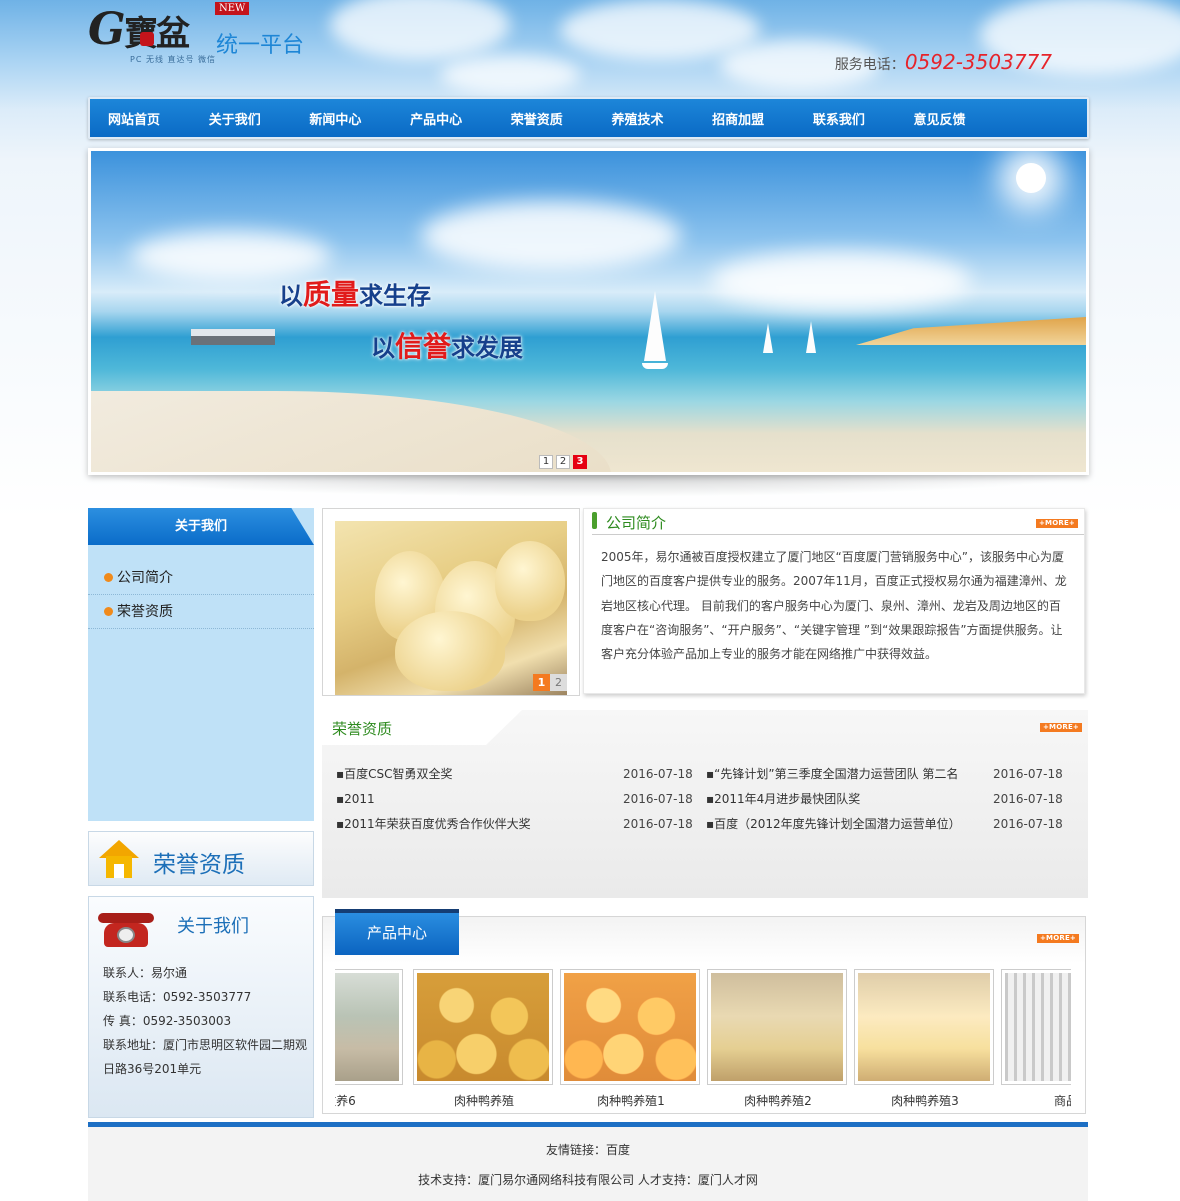  Describe the element at coordinates (964, 118) in the screenshot. I see `nav-item-feedback: 意见反馈` at that location.